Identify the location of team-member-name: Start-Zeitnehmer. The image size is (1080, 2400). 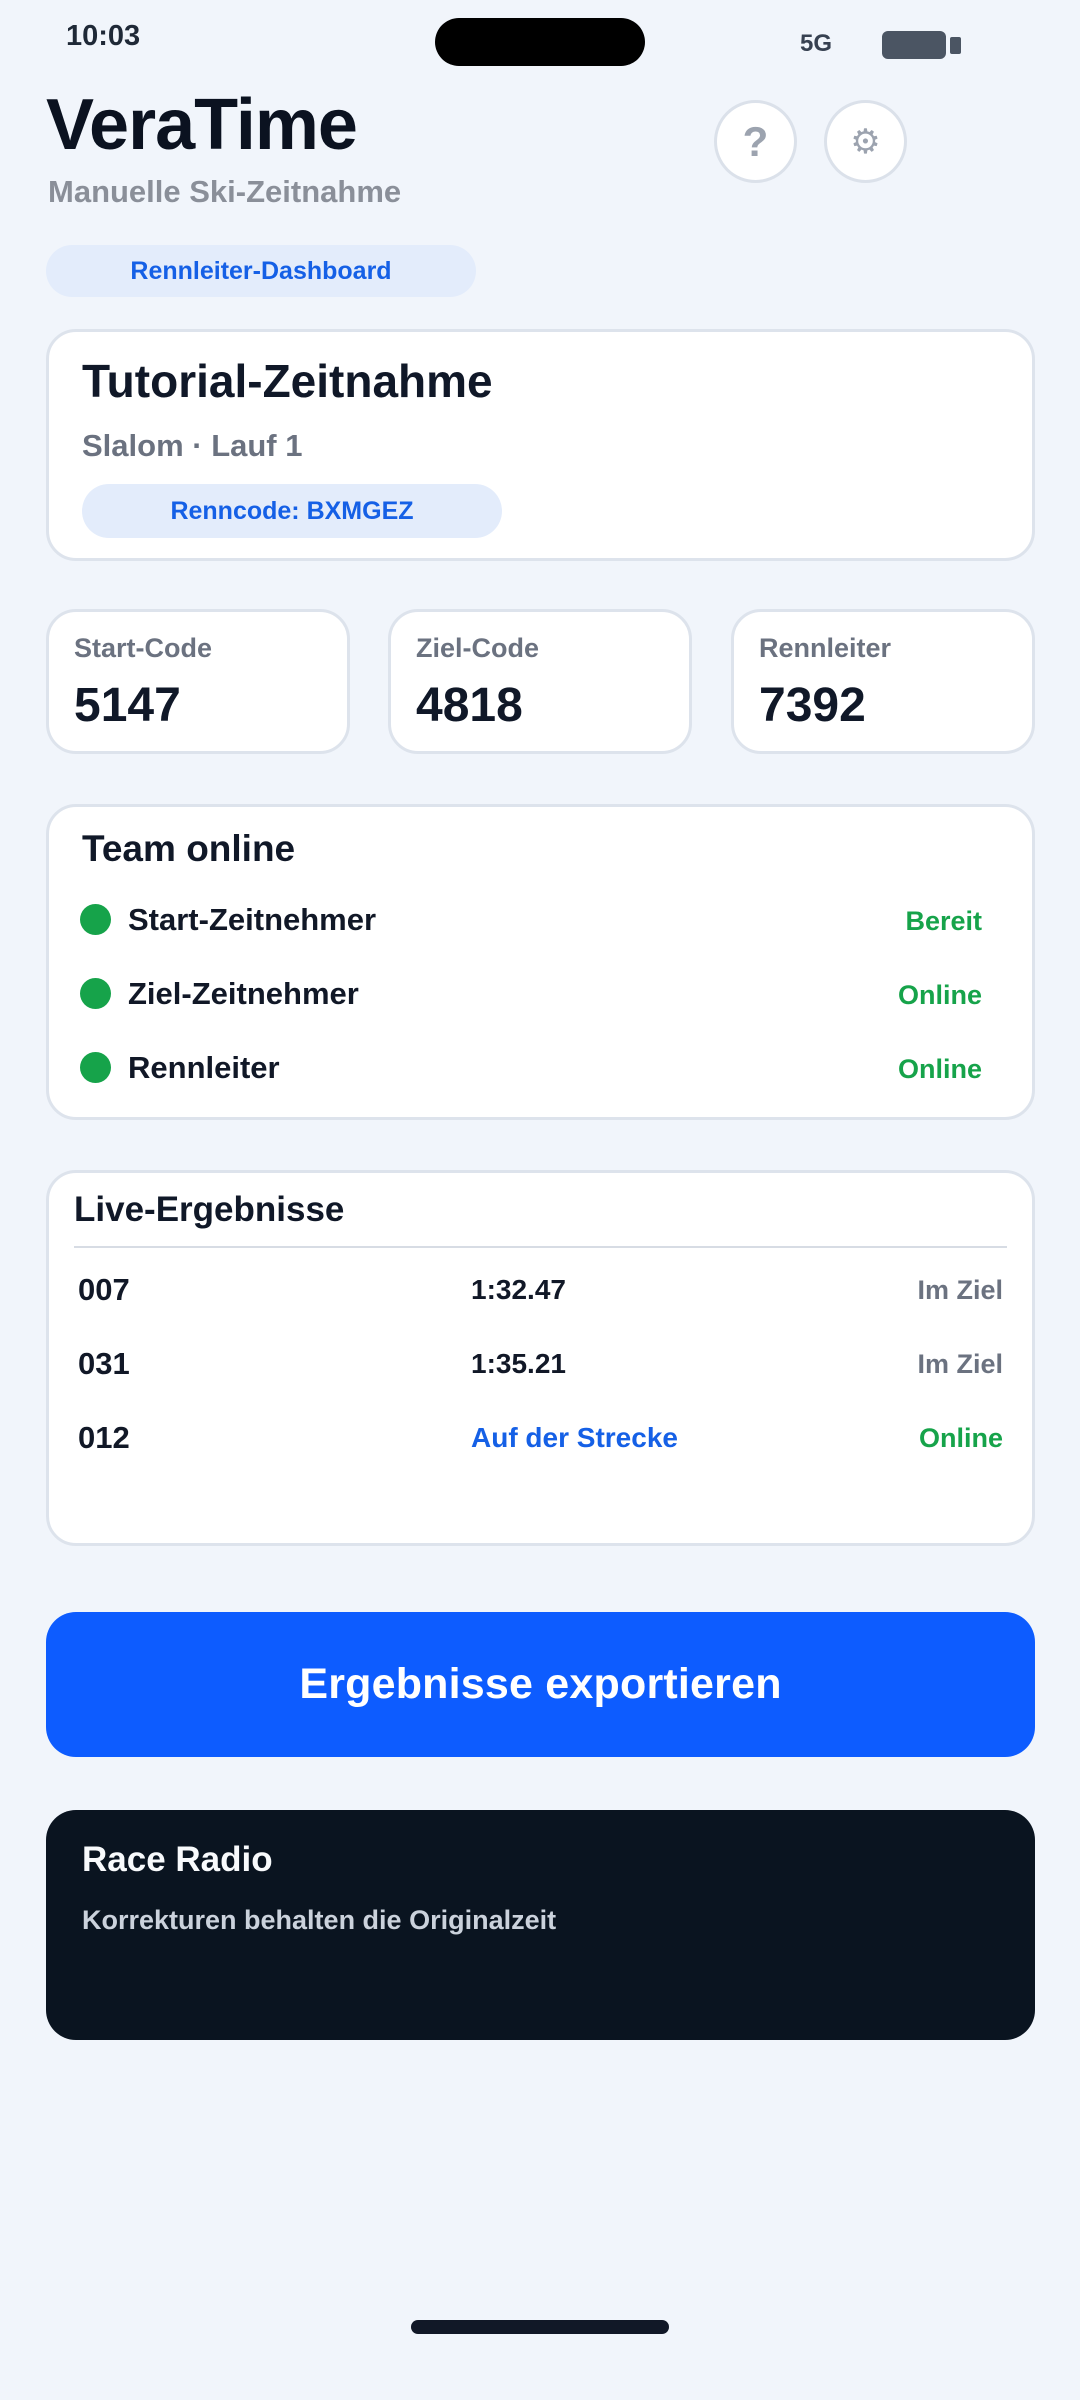
(252, 919).